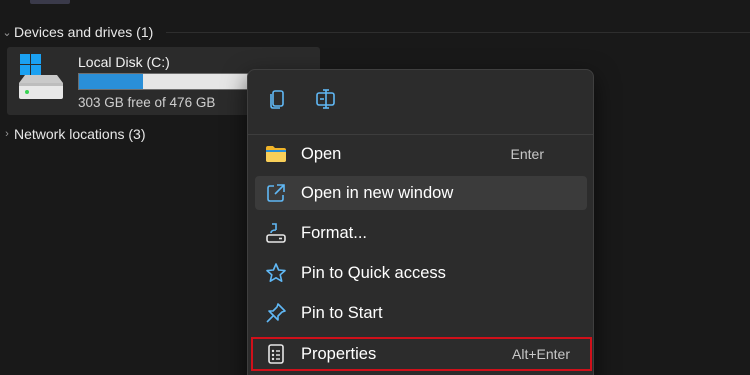 This screenshot has height=375, width=750. I want to click on menu-item-pin-to-quick-access: Pin to Quick access, so click(421, 273).